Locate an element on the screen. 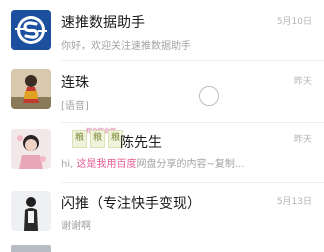 The image size is (324, 252). chat-name: 闪推（专注快手变现） is located at coordinates (131, 204).